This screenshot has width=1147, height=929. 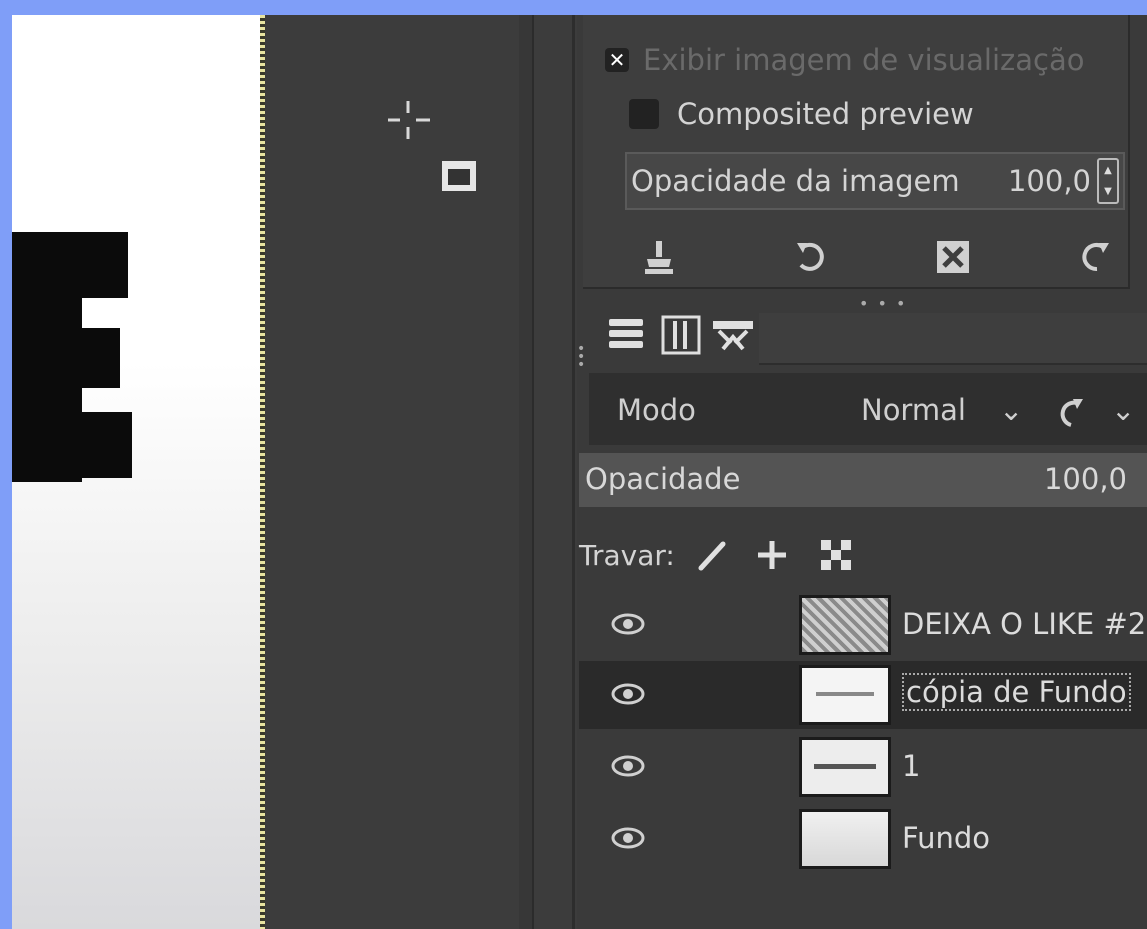 I want to click on lock-row: Travar:, so click(x=716, y=555).